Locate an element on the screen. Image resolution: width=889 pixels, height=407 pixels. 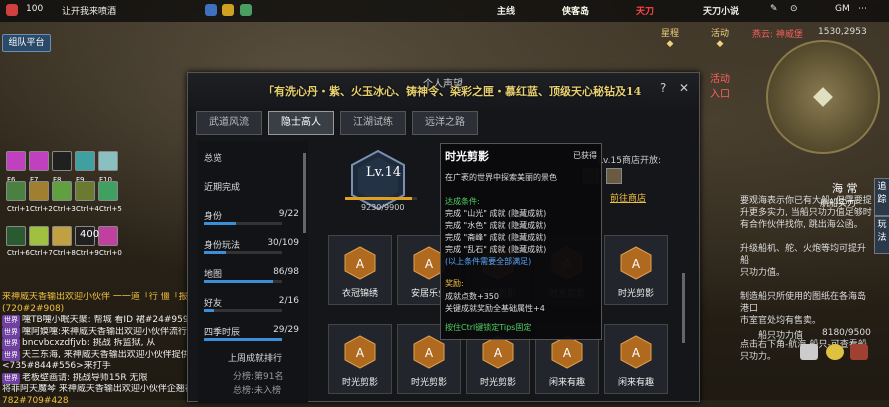
menu-icon: ⋯ is located at coordinates (862, 9).